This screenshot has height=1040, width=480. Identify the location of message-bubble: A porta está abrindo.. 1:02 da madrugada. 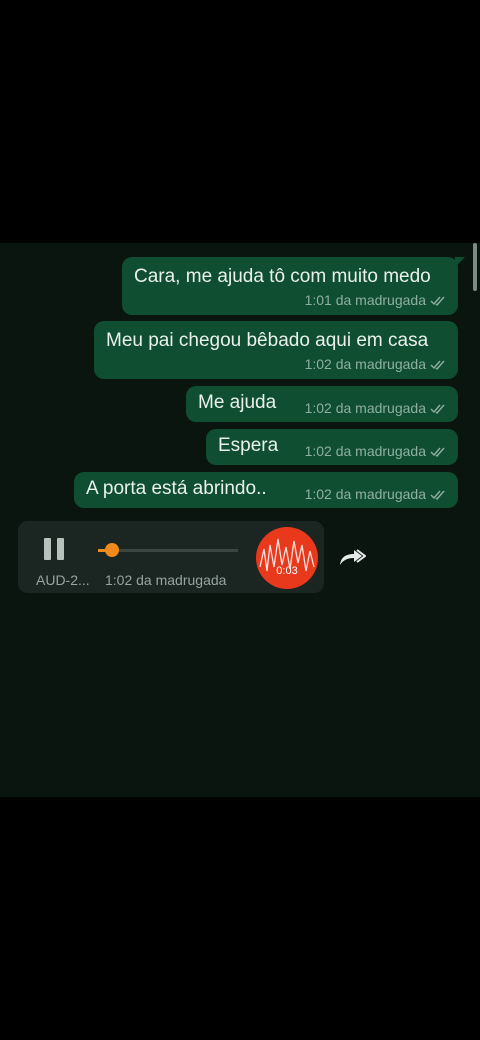
(266, 490).